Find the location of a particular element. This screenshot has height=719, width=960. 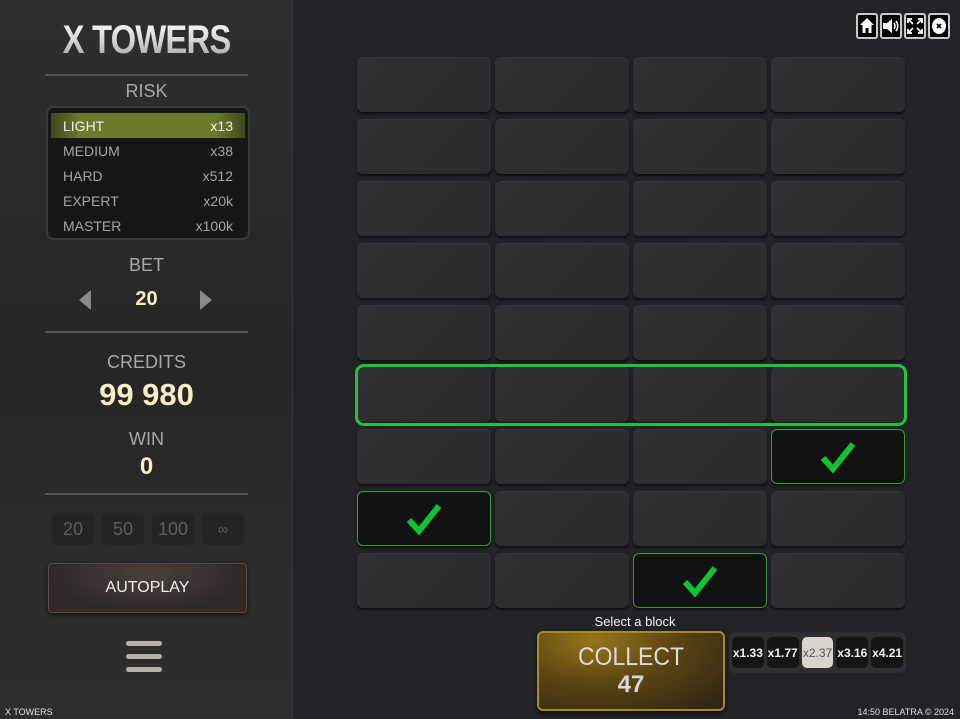

multiplier-step-current: x2.37 is located at coordinates (817, 652).